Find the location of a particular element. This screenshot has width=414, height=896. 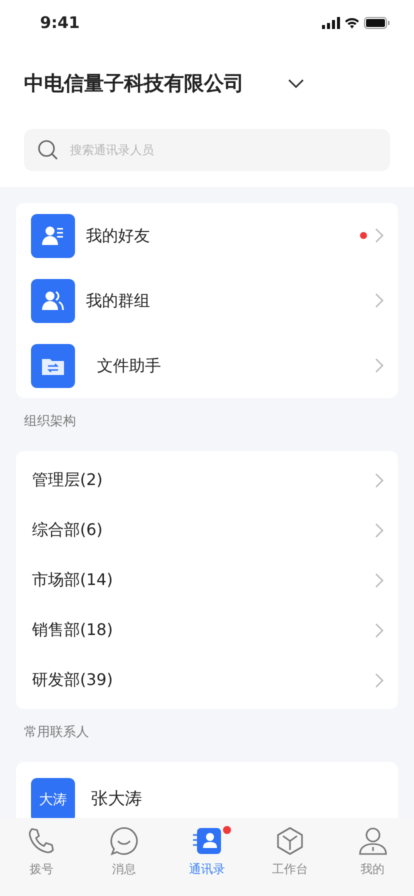

department-item: 管理层(2) is located at coordinates (207, 480).